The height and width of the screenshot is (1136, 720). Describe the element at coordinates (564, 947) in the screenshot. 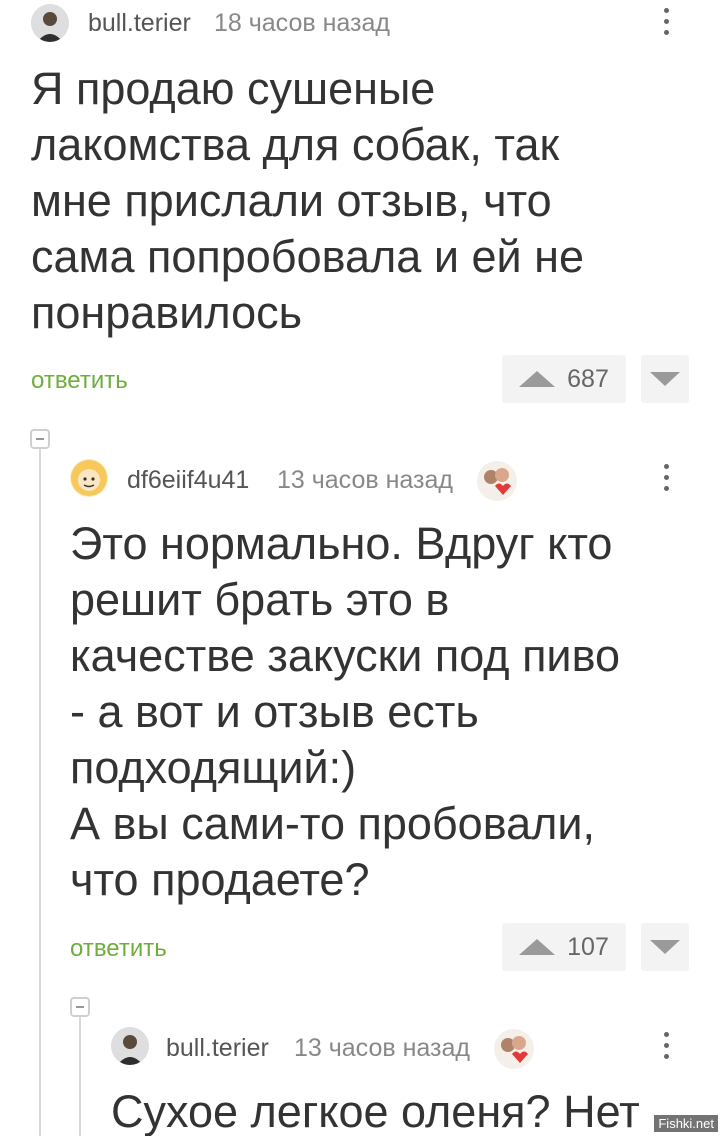

I see `upvote-button: 107` at that location.